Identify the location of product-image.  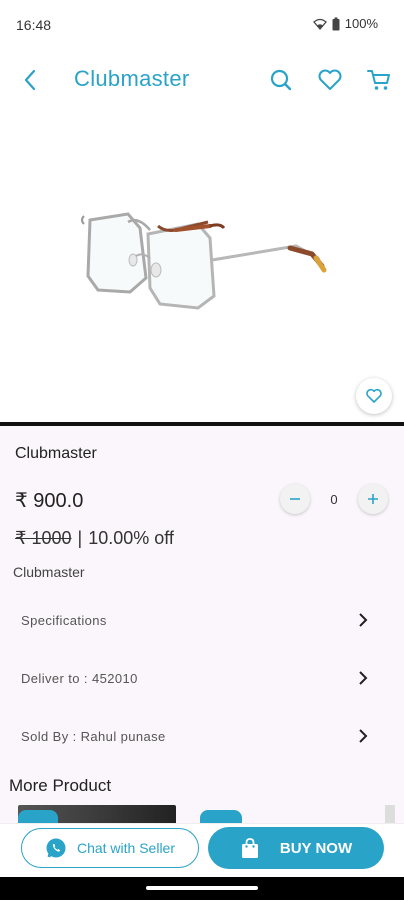
(204, 261).